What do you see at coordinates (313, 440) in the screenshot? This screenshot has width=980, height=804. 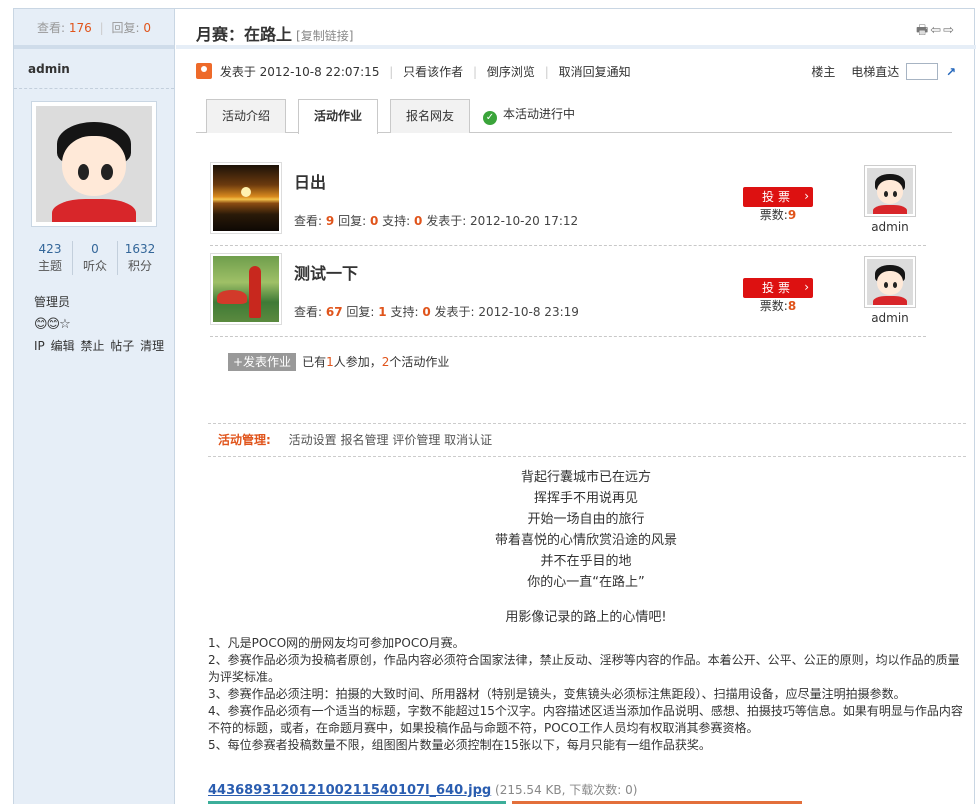 I see `manage-settings: 活动设置` at bounding box center [313, 440].